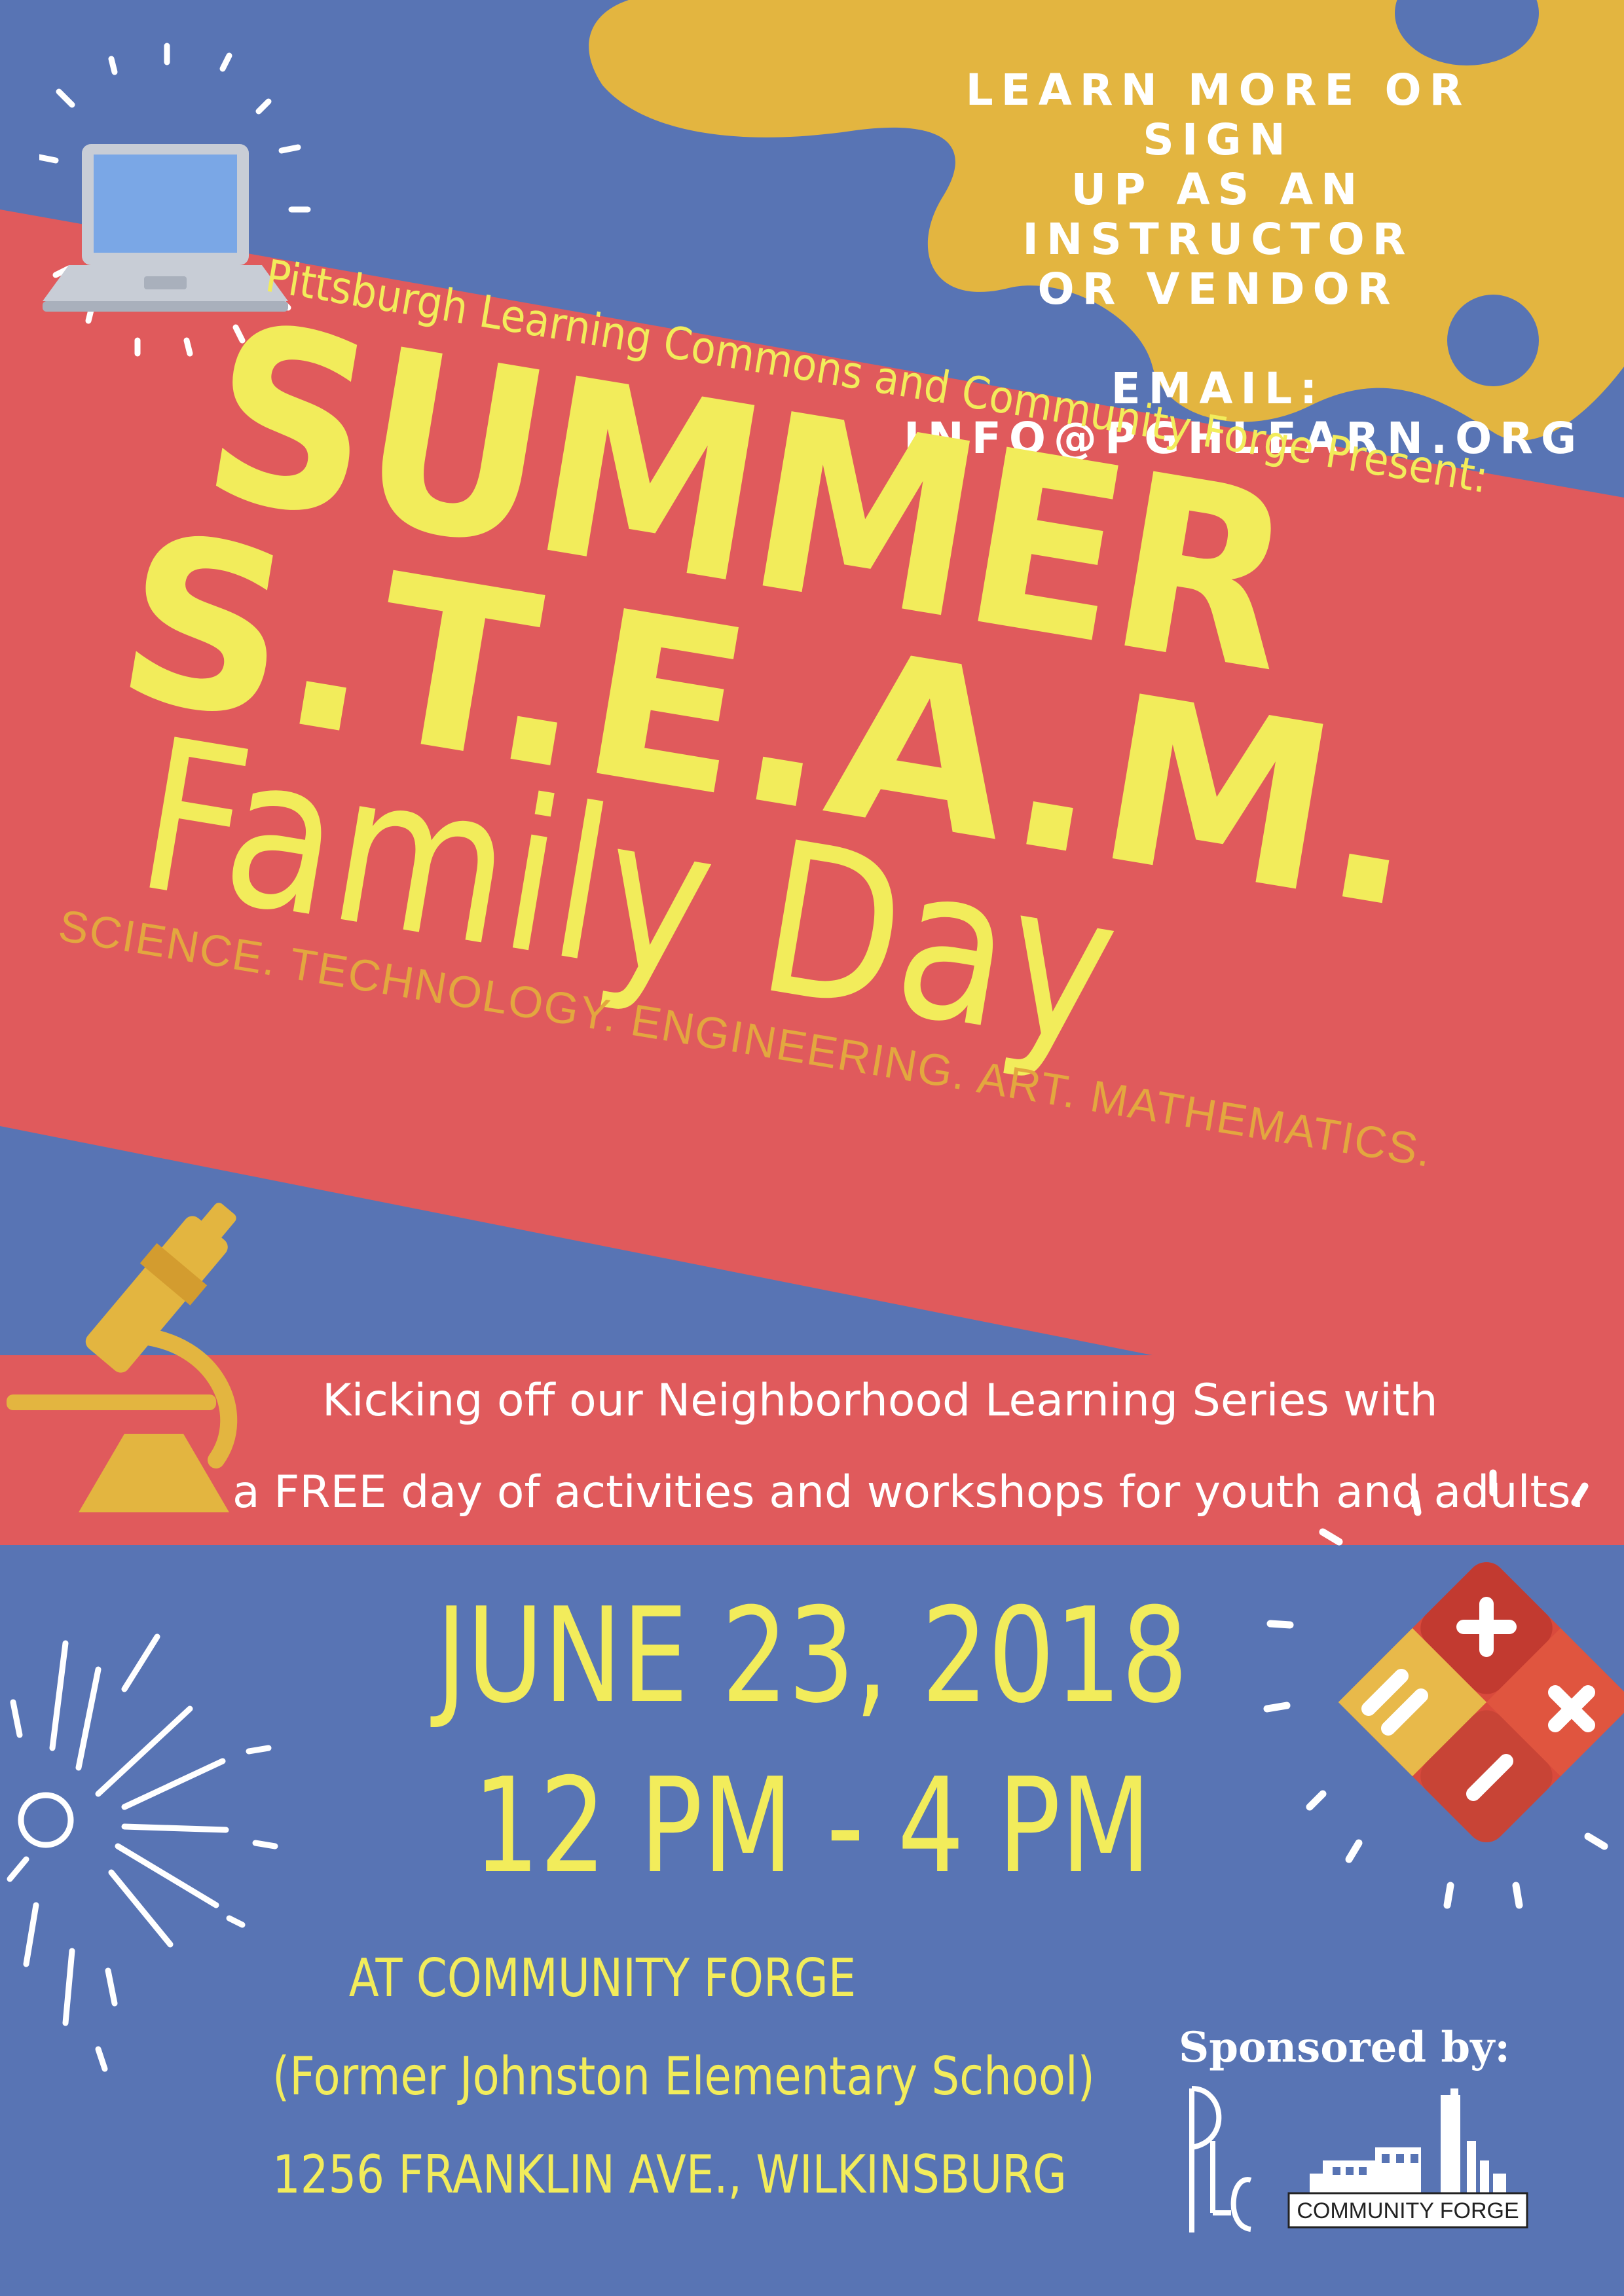 The image size is (1624, 2296). I want to click on plc-logo, so click(1218, 2160).